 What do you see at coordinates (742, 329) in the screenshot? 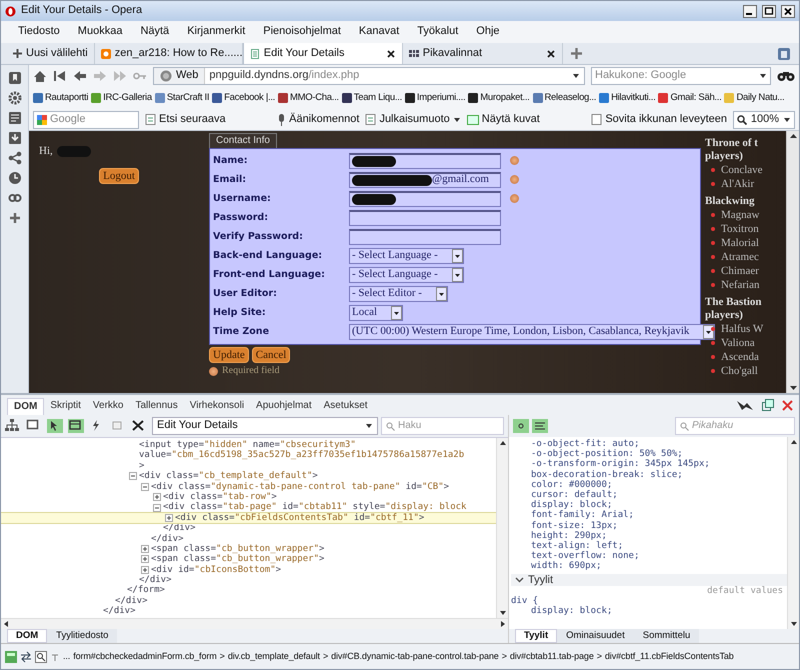
I see `raid-link: Halfus W` at bounding box center [742, 329].